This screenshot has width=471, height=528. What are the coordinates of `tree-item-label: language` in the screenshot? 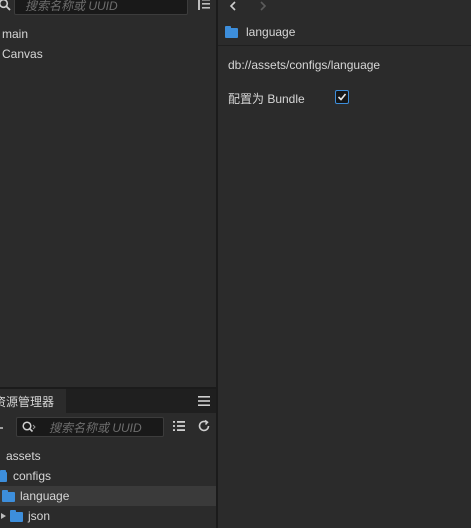 It's located at (45, 496).